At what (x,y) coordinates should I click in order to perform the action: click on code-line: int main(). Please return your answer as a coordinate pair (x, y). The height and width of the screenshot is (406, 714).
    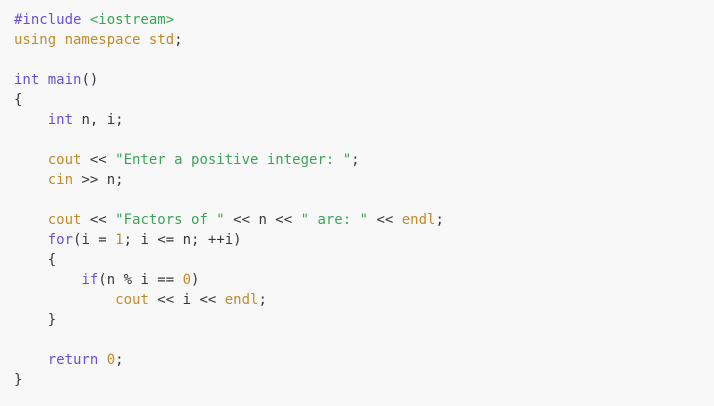
    Looking at the image, I should click on (357, 80).